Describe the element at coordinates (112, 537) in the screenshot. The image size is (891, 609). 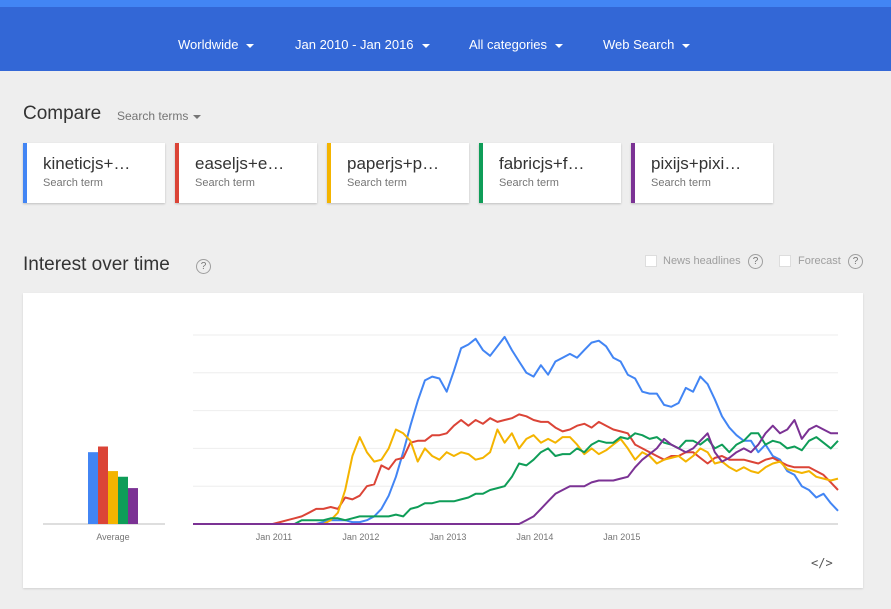
I see `average-label: Average` at that location.